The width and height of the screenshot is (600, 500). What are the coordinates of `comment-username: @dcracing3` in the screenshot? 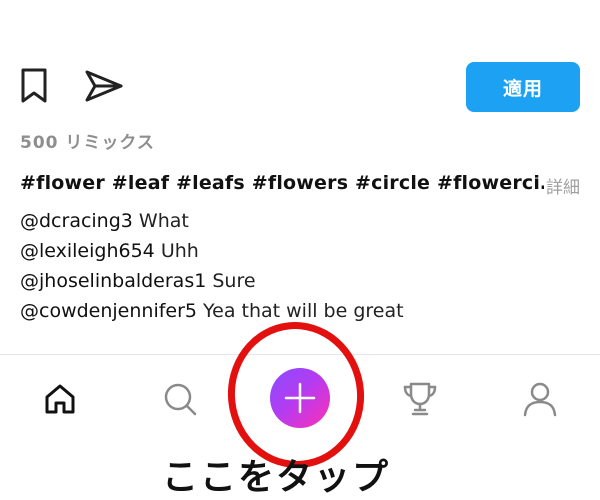 It's located at (76, 221).